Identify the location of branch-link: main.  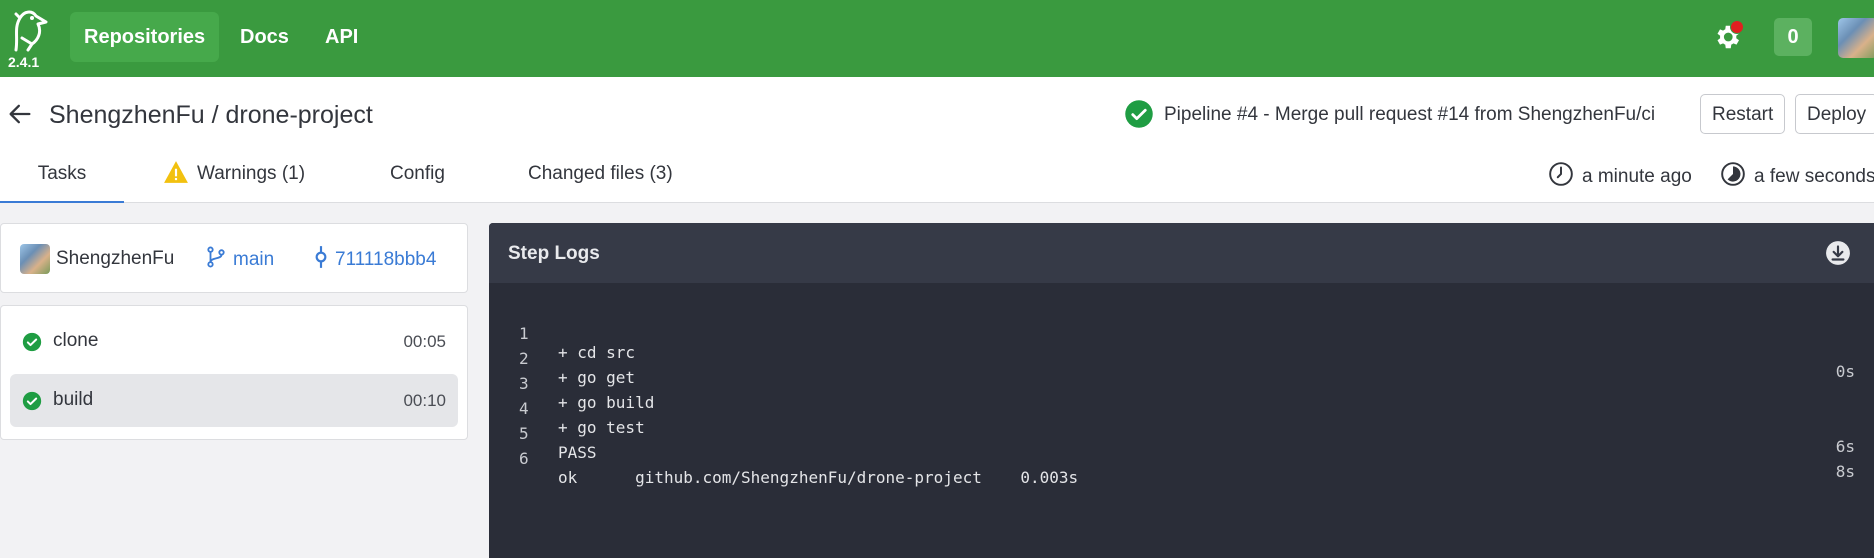
(239, 257).